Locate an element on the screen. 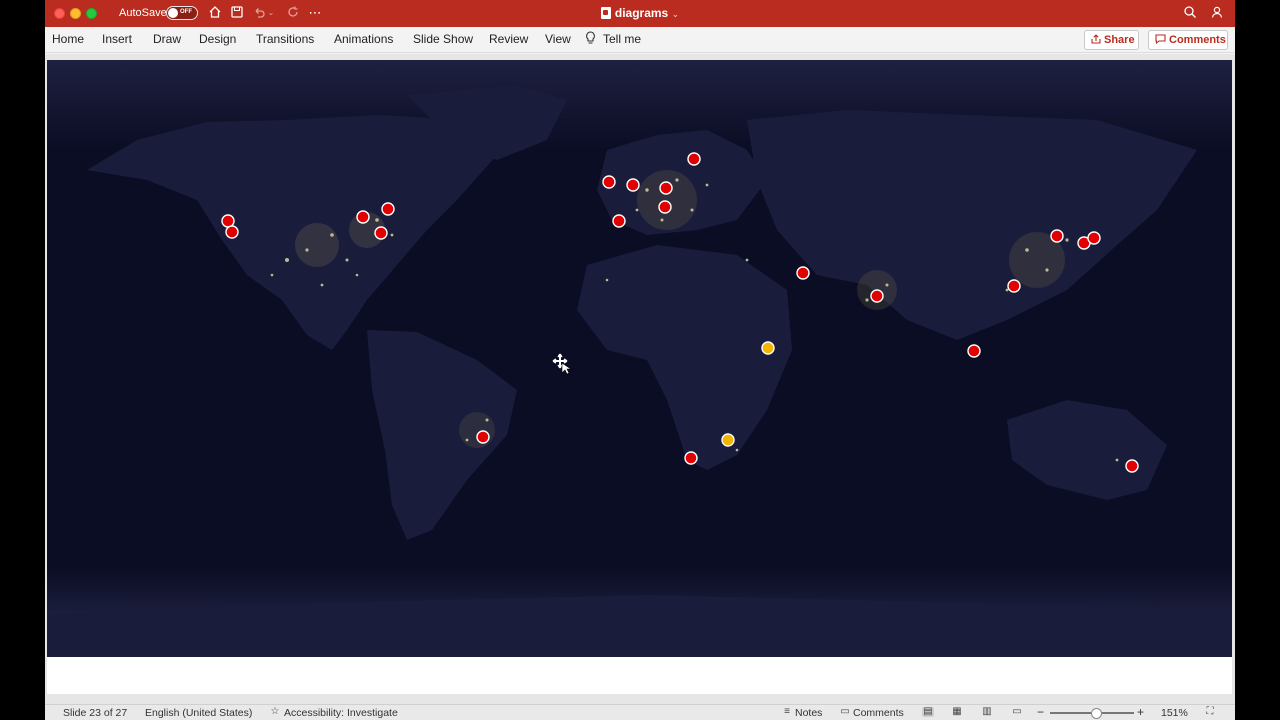 This screenshot has width=1280, height=720. title-bar: AutoSave OFF ⌄ ⋯ diagrams ⌄ is located at coordinates (640, 13).